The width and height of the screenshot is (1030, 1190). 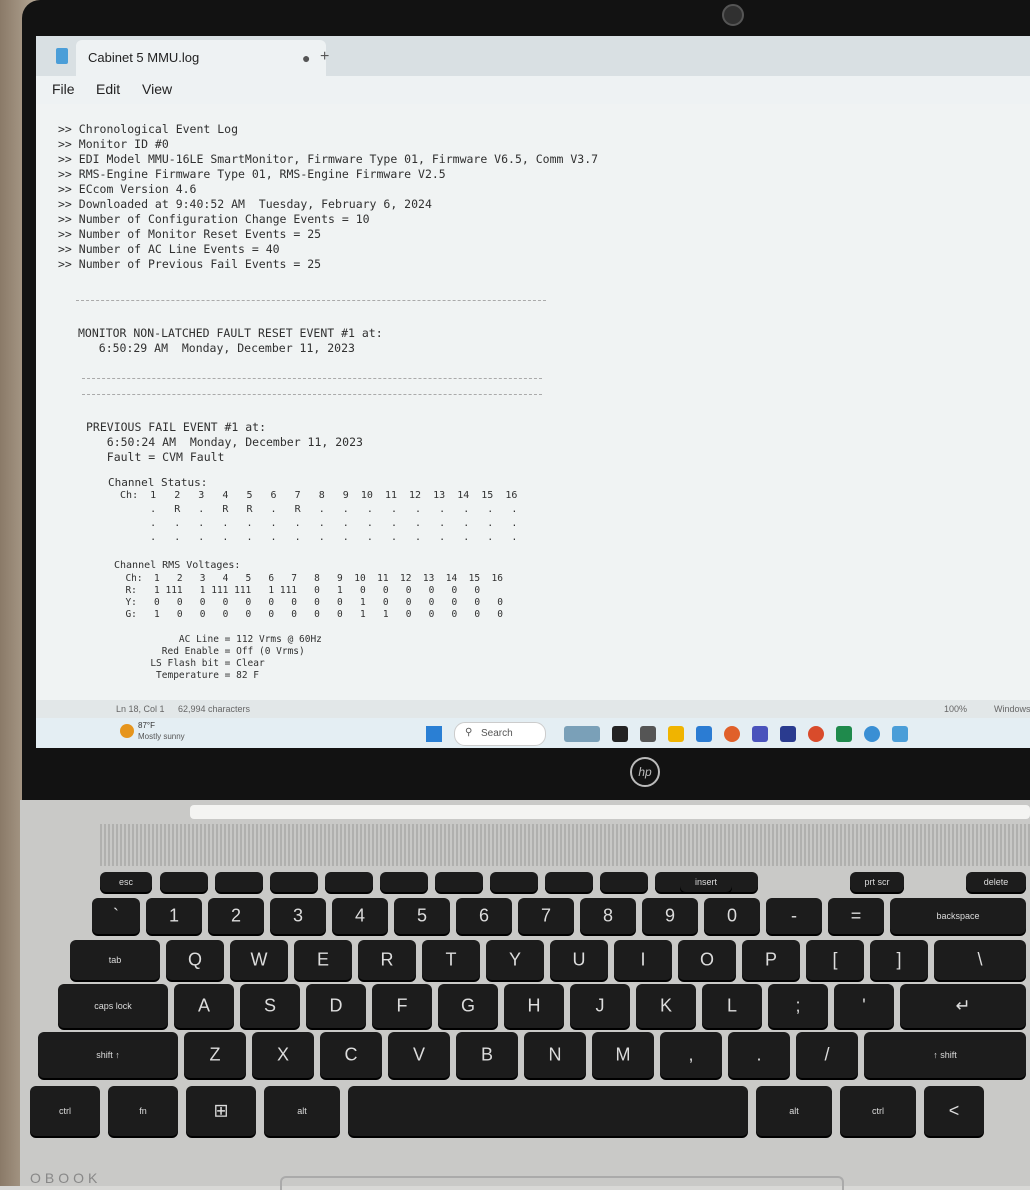 What do you see at coordinates (958, 916) in the screenshot?
I see `key-backspace: backspace` at bounding box center [958, 916].